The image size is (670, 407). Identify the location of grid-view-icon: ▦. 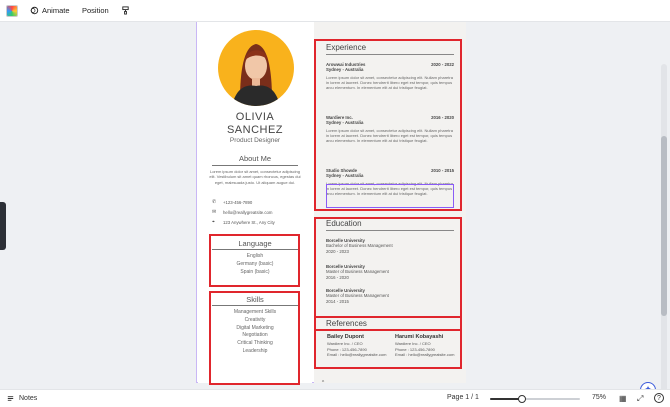
(623, 398).